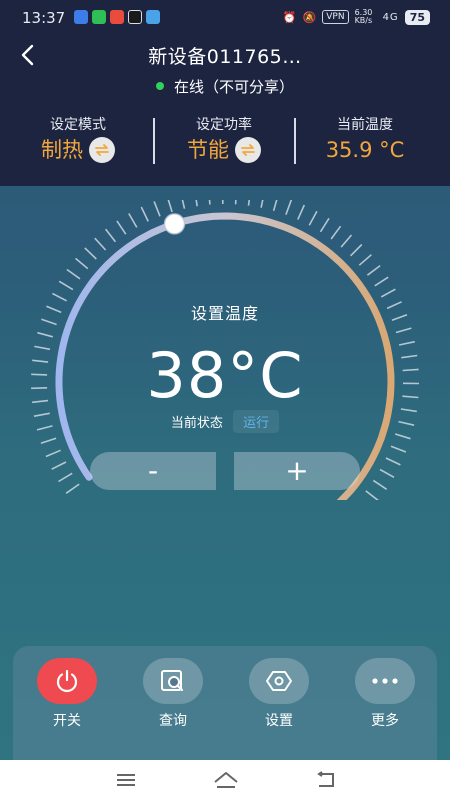 The image size is (450, 800). Describe the element at coordinates (224, 125) in the screenshot. I see `stat-label: 设定功率` at that location.